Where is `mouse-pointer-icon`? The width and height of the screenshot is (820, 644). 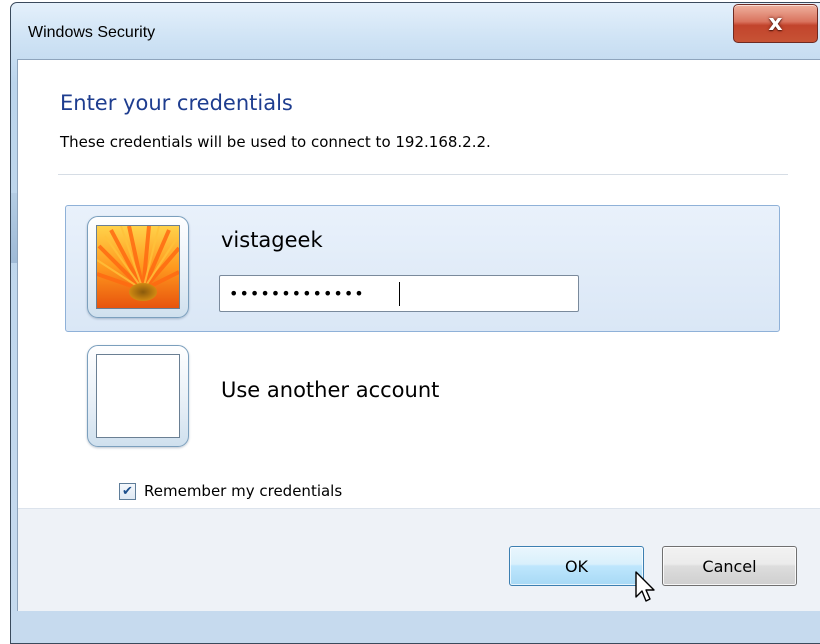
mouse-pointer-icon is located at coordinates (645, 586).